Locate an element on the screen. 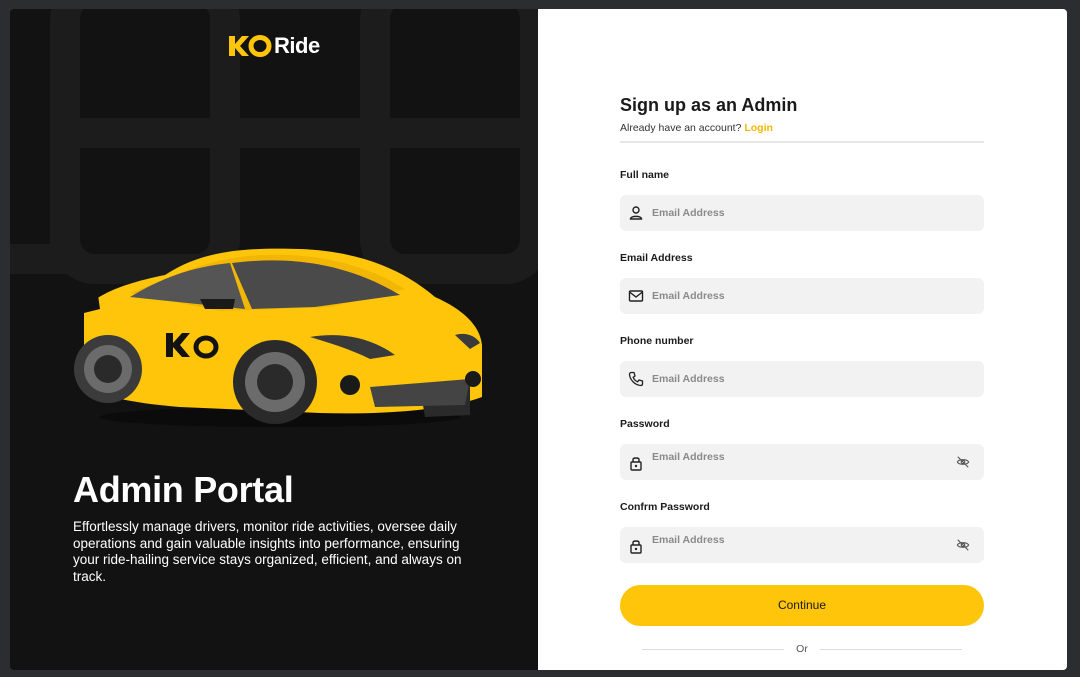 This screenshot has width=1080, height=677. have-account-text: Already have an account? is located at coordinates (681, 128).